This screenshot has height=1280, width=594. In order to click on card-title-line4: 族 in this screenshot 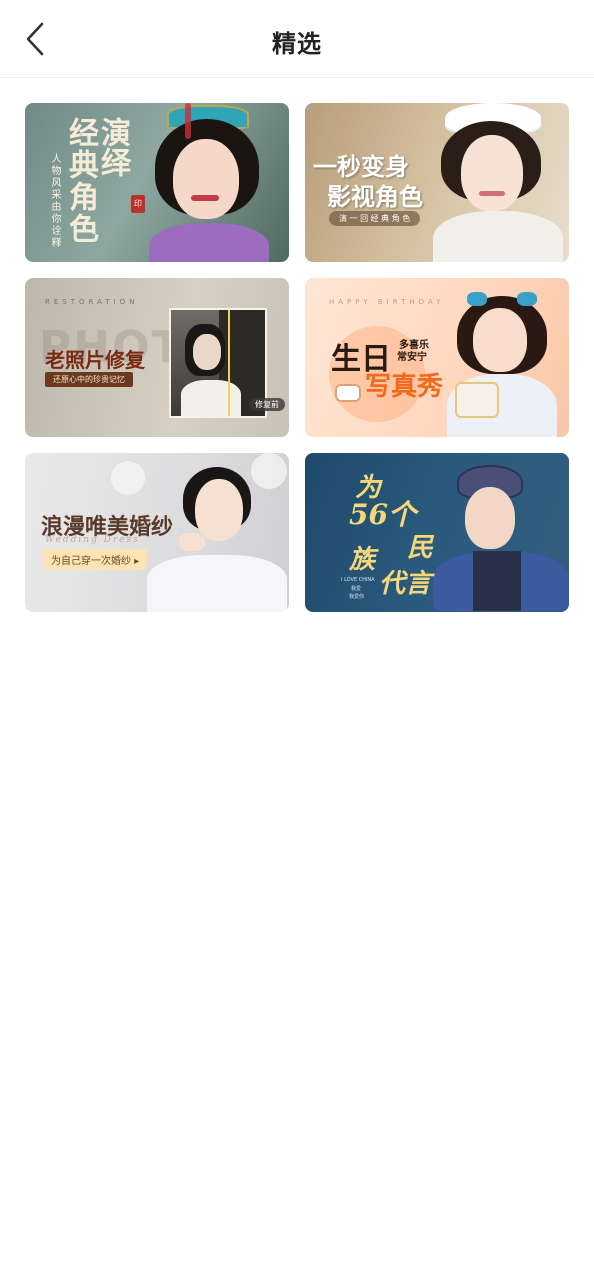, I will do `click(362, 560)`.